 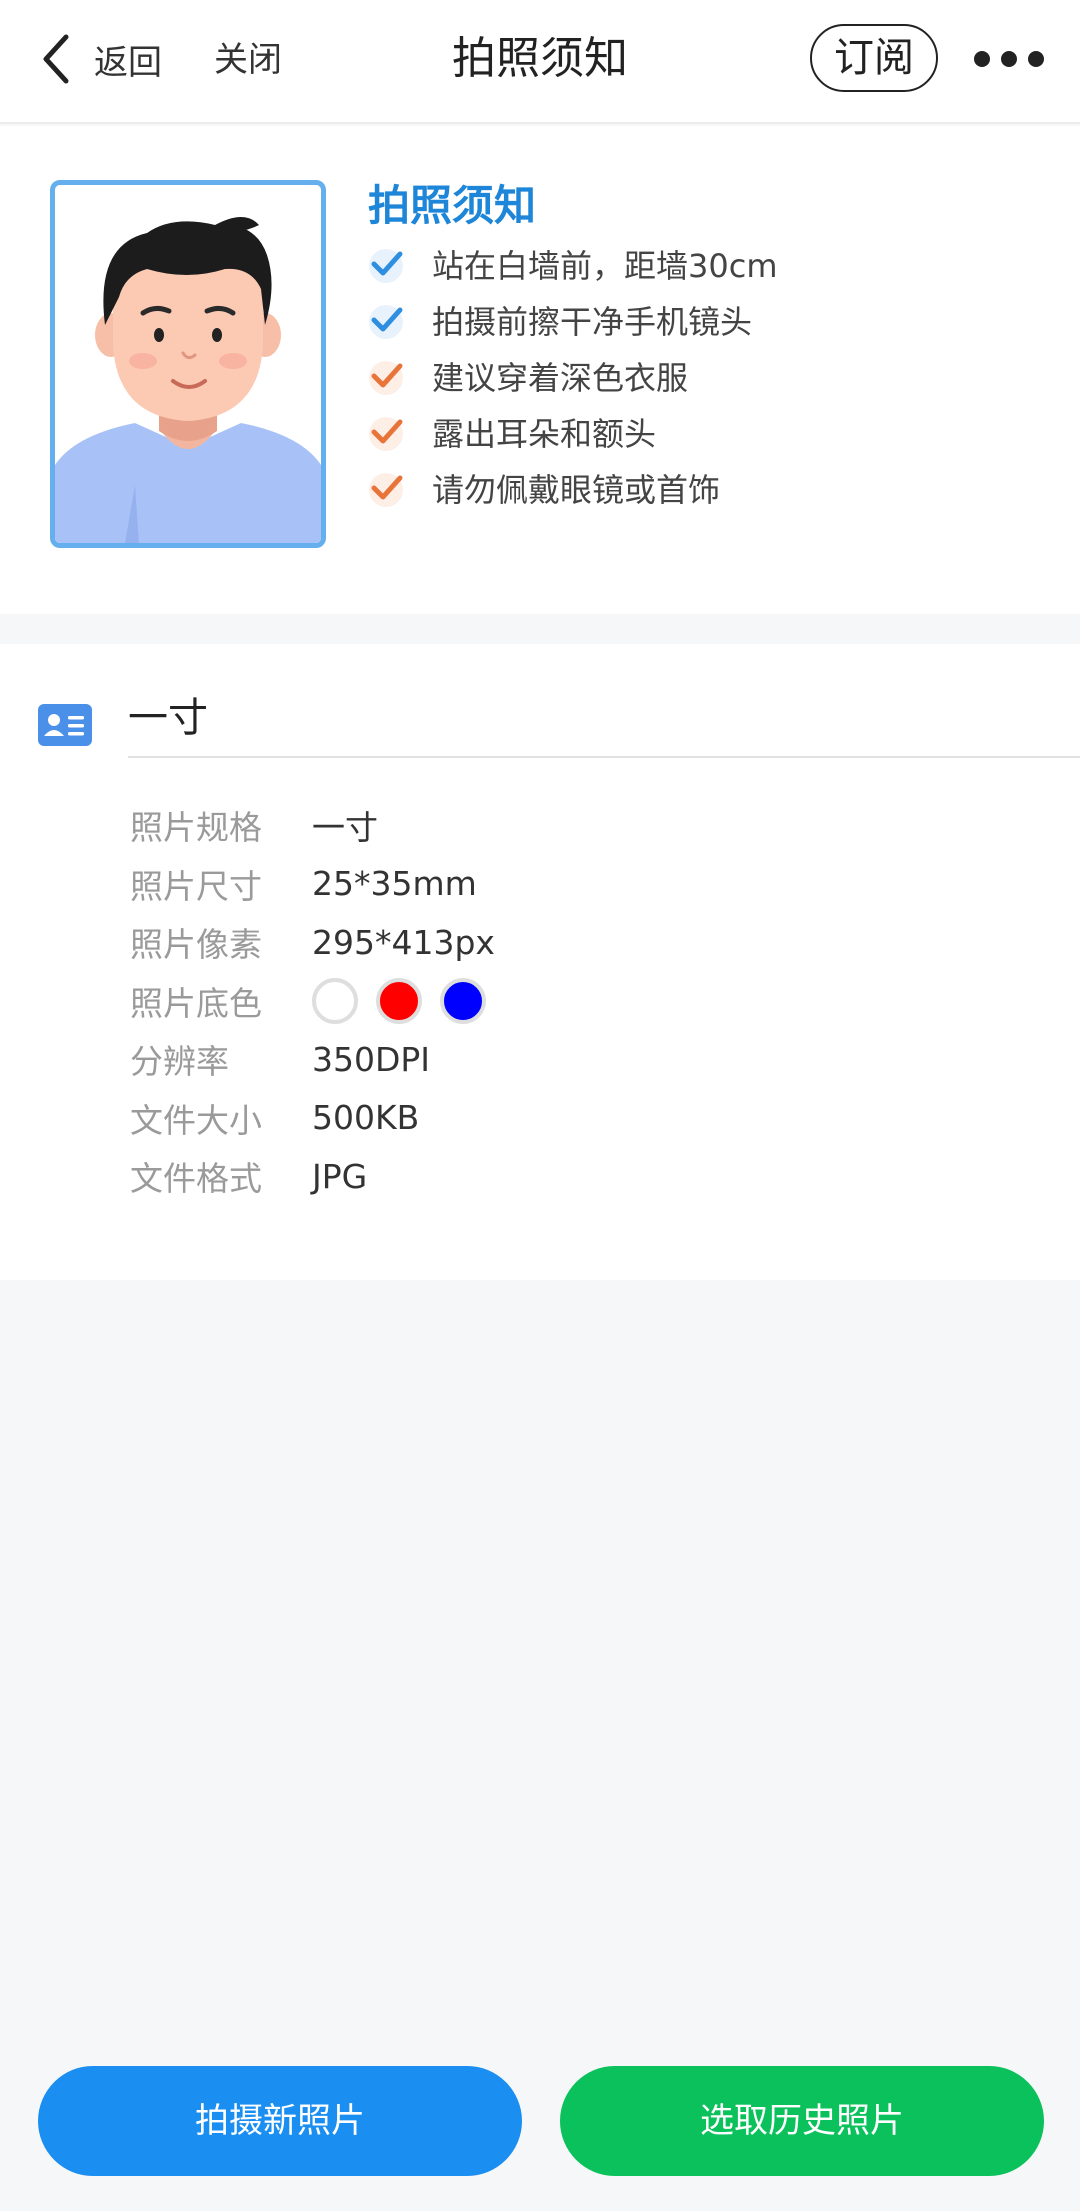 I want to click on spec-label: 照片规格, so click(x=196, y=828).